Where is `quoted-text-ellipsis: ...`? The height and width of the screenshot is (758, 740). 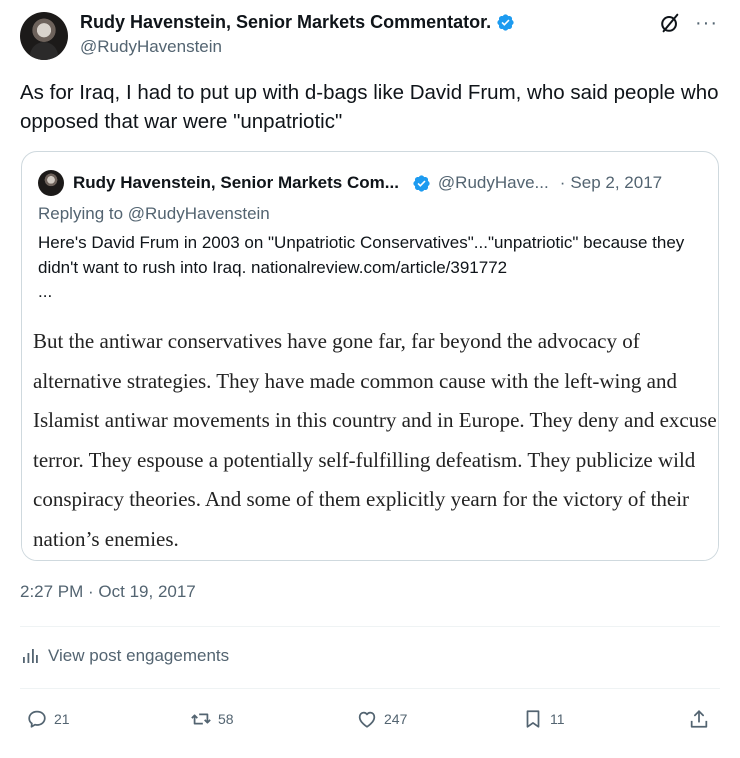 quoted-text-ellipsis: ... is located at coordinates (45, 291).